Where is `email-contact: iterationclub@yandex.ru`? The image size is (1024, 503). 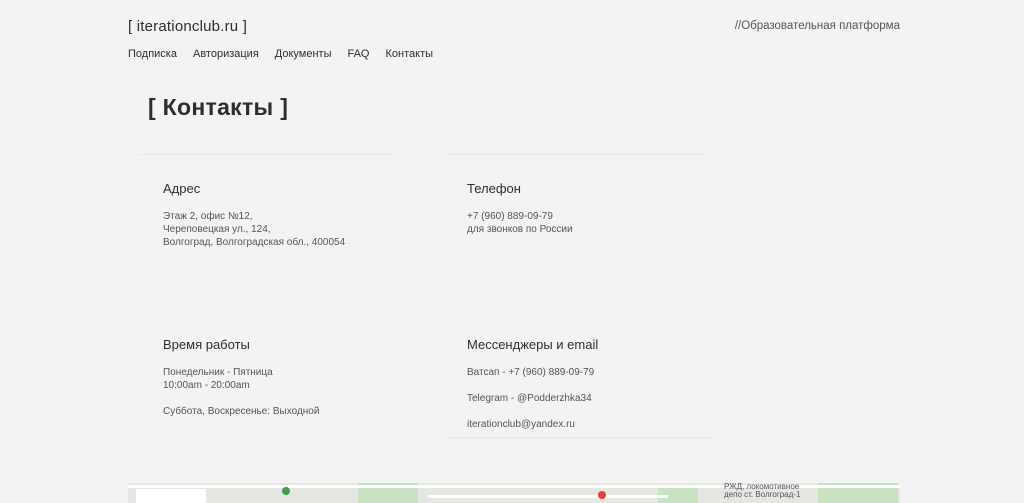 email-contact: iterationclub@yandex.ru is located at coordinates (597, 424).